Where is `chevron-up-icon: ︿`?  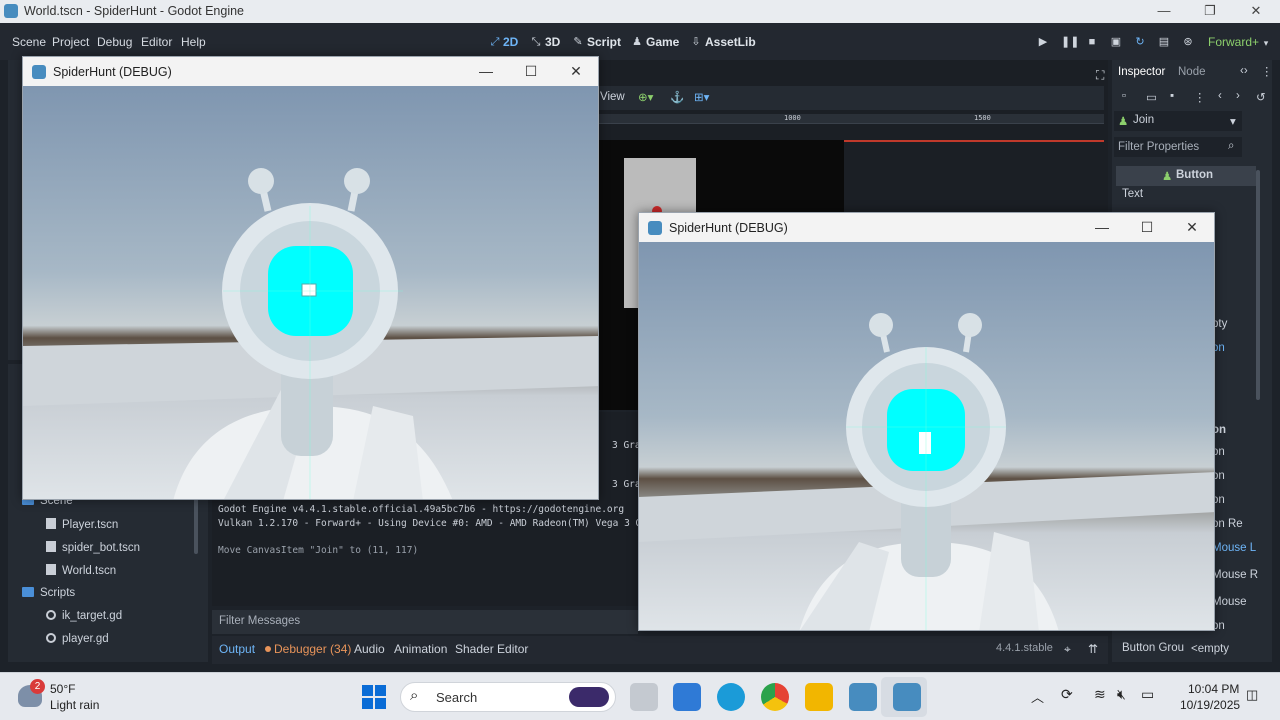 chevron-up-icon: ︿ is located at coordinates (1037, 696).